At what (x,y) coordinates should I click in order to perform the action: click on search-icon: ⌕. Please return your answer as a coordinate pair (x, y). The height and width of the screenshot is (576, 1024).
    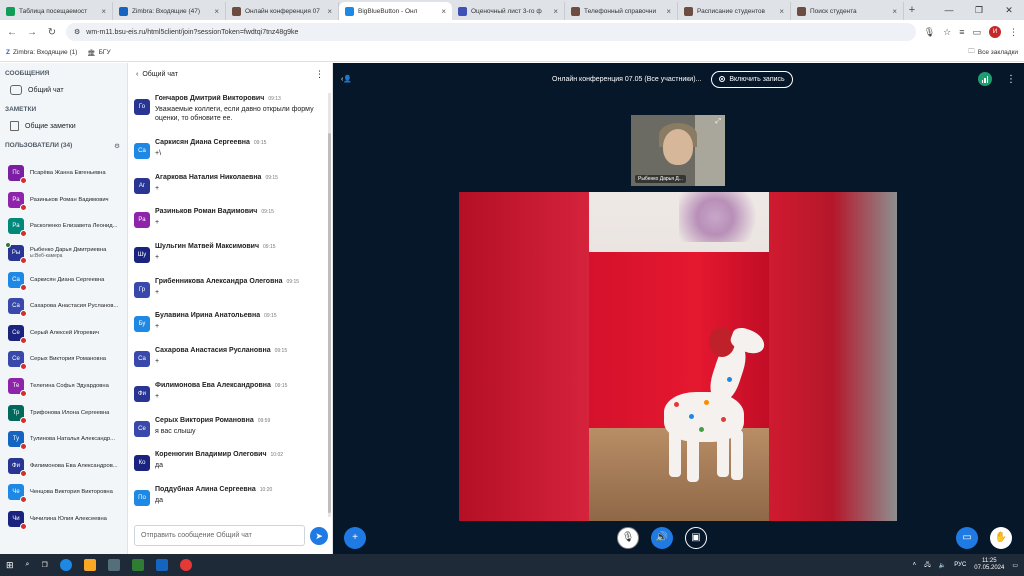
    Looking at the image, I should click on (28, 565).